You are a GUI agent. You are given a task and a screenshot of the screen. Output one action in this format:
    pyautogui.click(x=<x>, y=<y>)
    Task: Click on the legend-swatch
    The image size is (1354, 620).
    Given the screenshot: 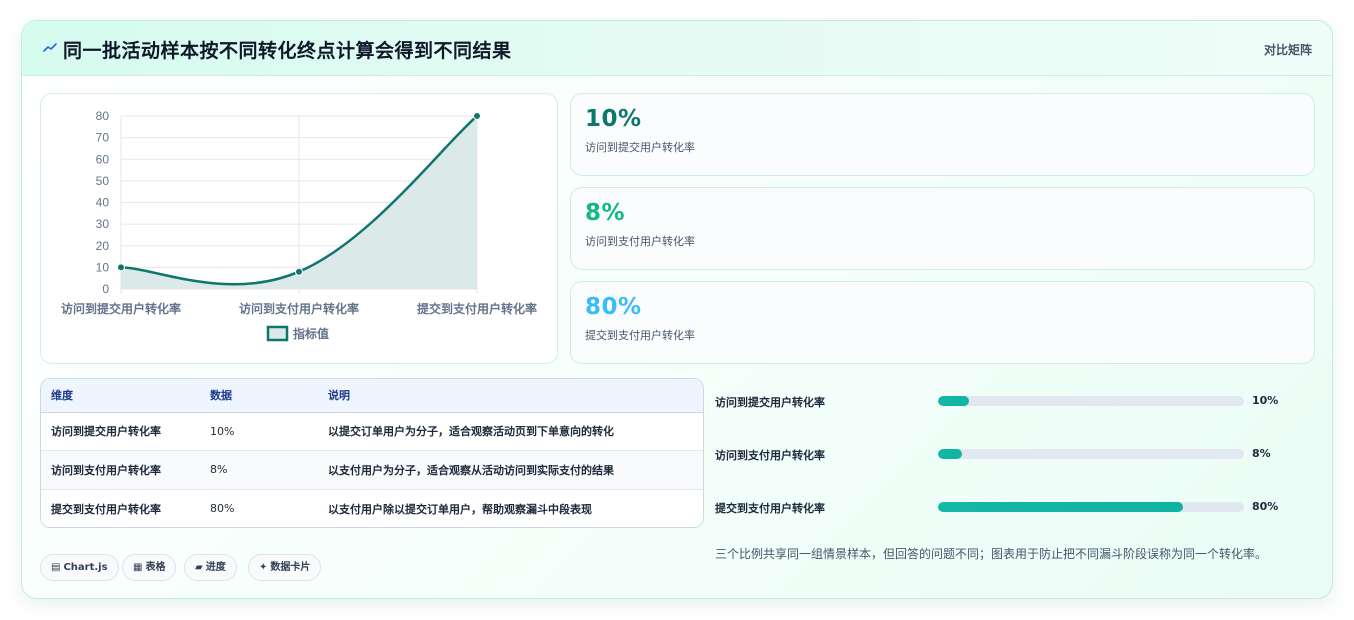 What is the action you would take?
    pyautogui.click(x=277, y=333)
    